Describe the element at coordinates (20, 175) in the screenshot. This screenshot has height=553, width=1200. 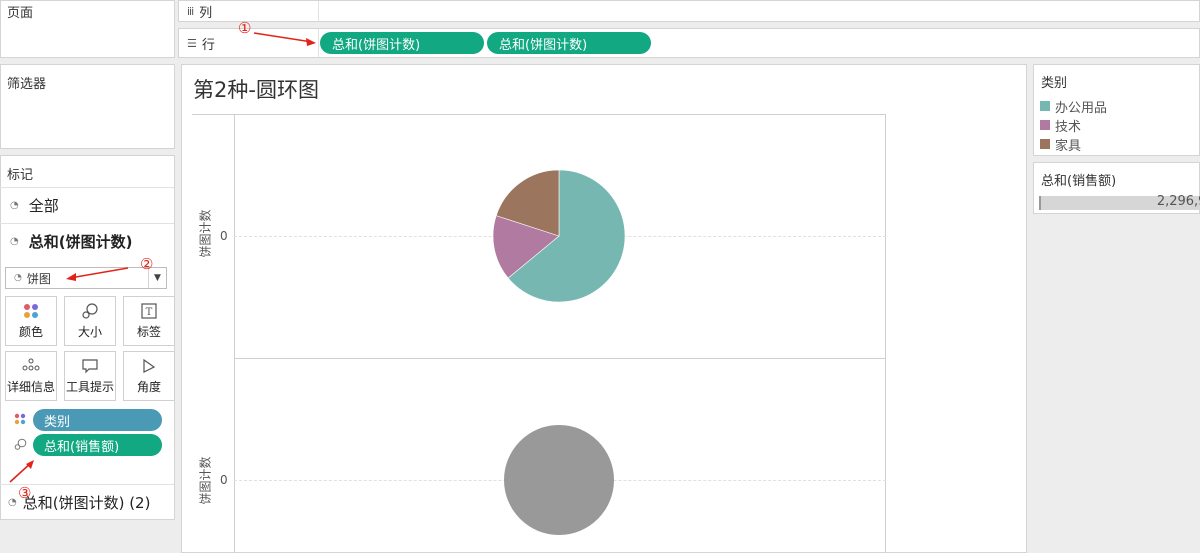
I see `marks-title: 标记` at that location.